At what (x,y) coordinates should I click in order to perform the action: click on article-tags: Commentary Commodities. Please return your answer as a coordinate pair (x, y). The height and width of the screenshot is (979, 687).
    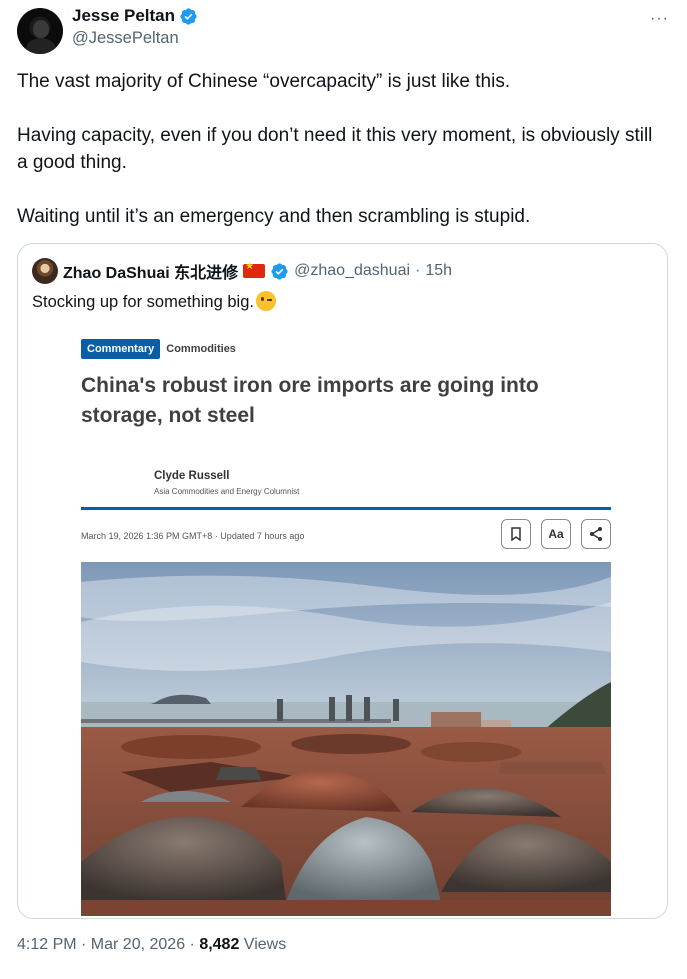
    Looking at the image, I should click on (346, 349).